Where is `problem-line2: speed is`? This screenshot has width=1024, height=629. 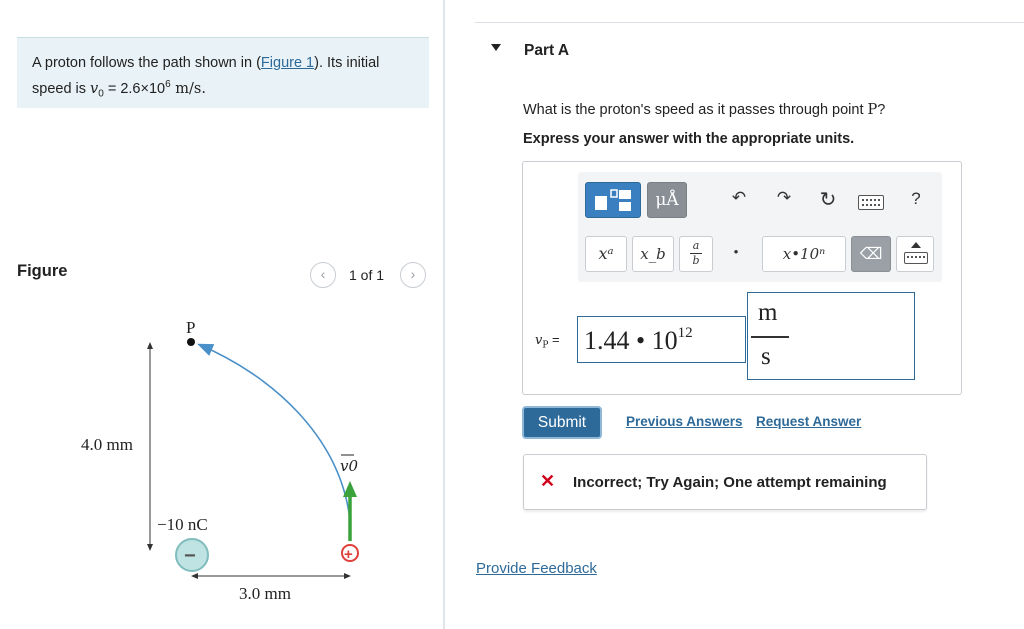 problem-line2: speed is is located at coordinates (61, 88).